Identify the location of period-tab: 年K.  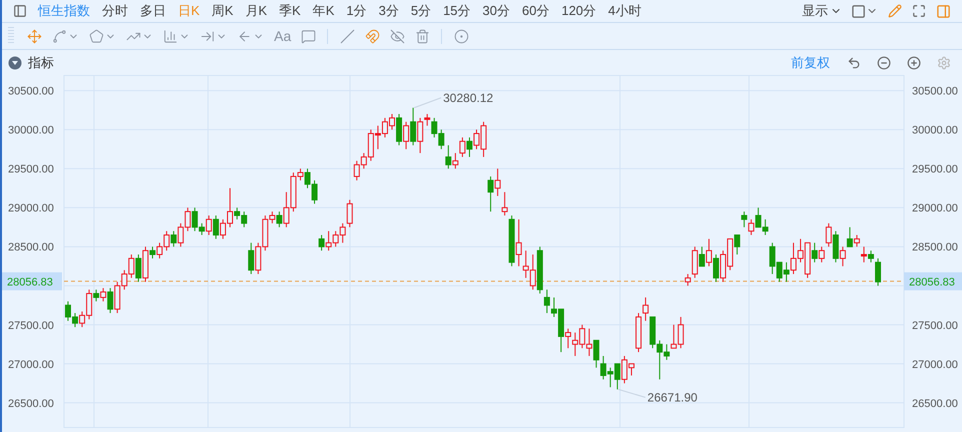
(323, 11).